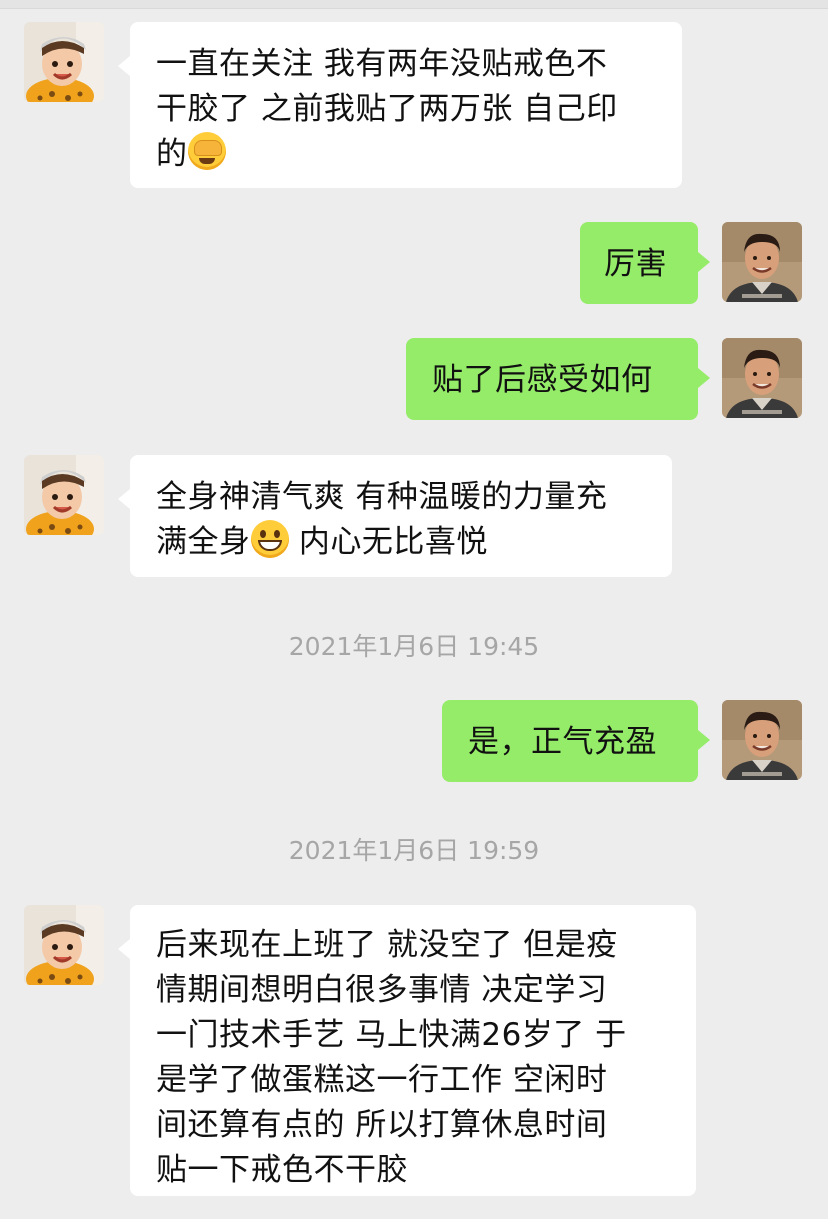 The width and height of the screenshot is (828, 1219). What do you see at coordinates (388, 542) in the screenshot?
I see `message-text: 内心无比喜悦` at bounding box center [388, 542].